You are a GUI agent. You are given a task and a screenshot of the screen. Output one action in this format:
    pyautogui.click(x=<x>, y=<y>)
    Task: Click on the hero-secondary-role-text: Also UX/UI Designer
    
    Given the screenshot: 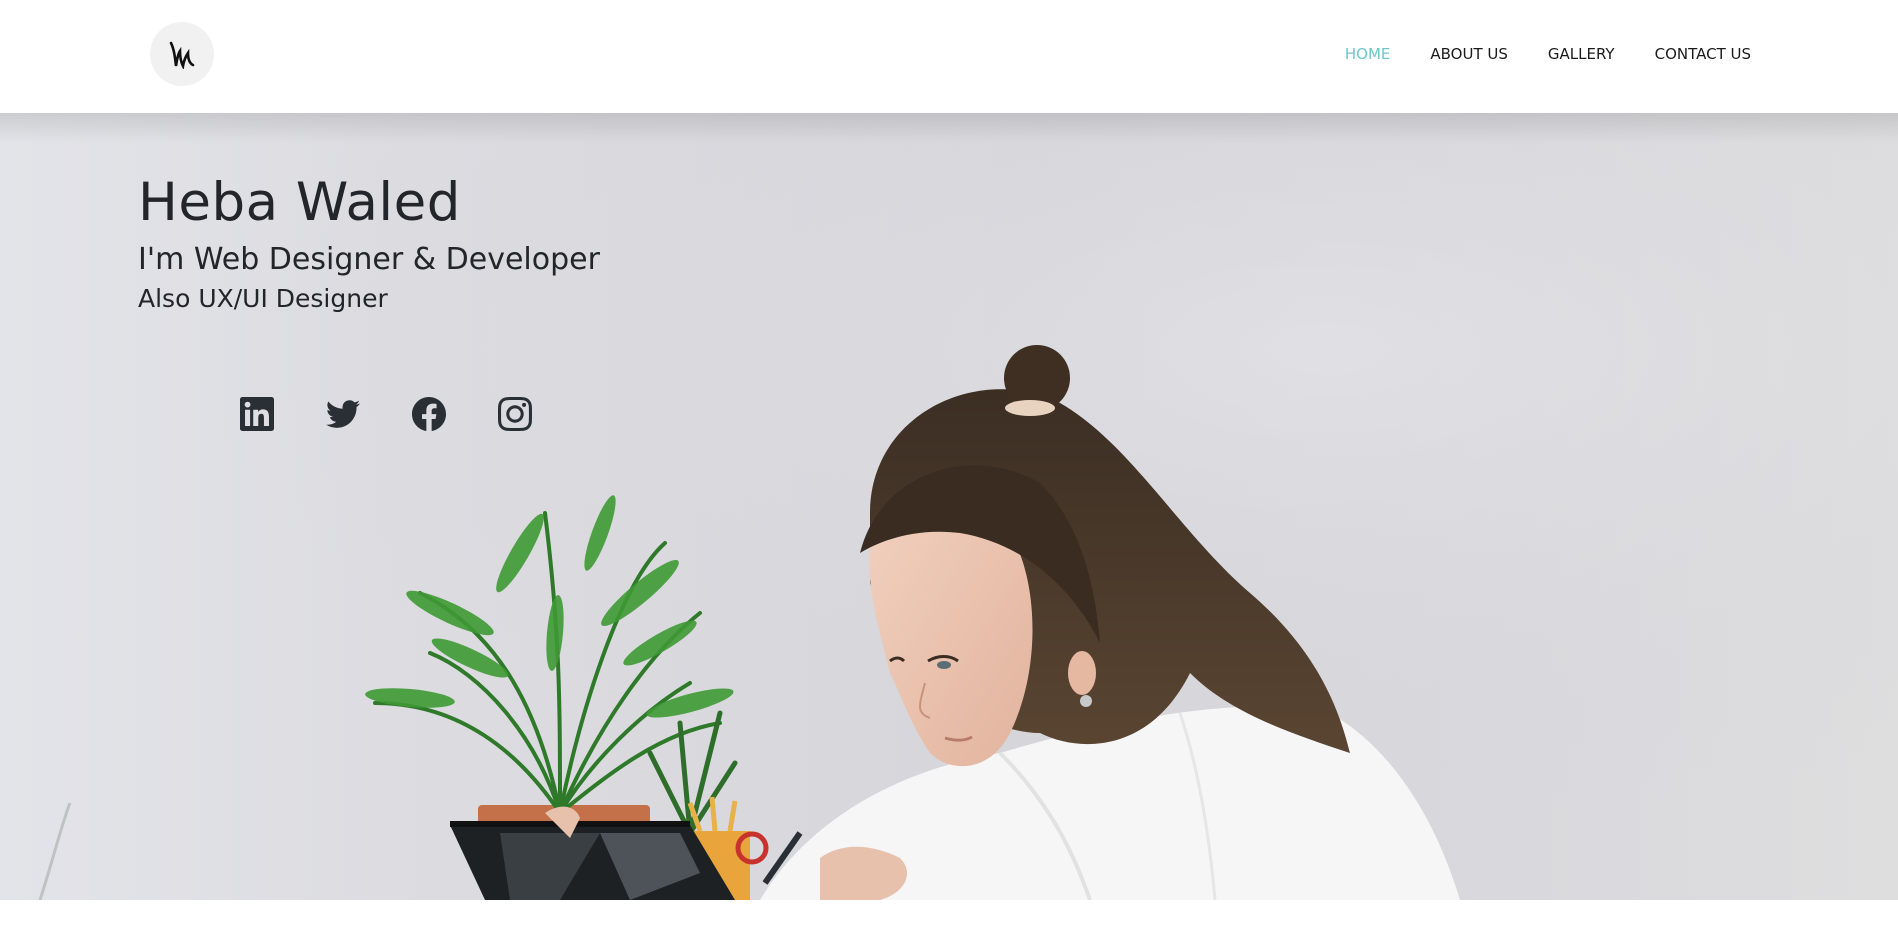 What is the action you would take?
    pyautogui.click(x=263, y=298)
    